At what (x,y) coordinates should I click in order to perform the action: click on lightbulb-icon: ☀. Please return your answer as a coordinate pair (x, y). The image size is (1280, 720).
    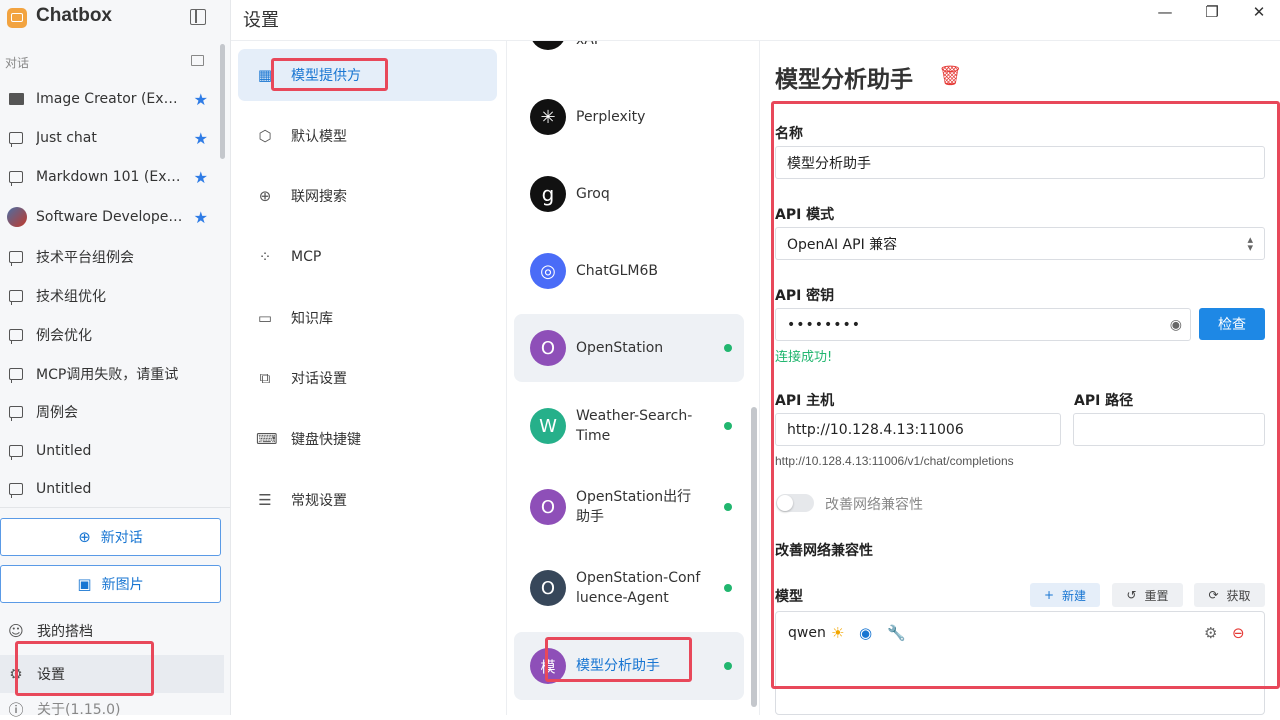
    Looking at the image, I should click on (838, 633).